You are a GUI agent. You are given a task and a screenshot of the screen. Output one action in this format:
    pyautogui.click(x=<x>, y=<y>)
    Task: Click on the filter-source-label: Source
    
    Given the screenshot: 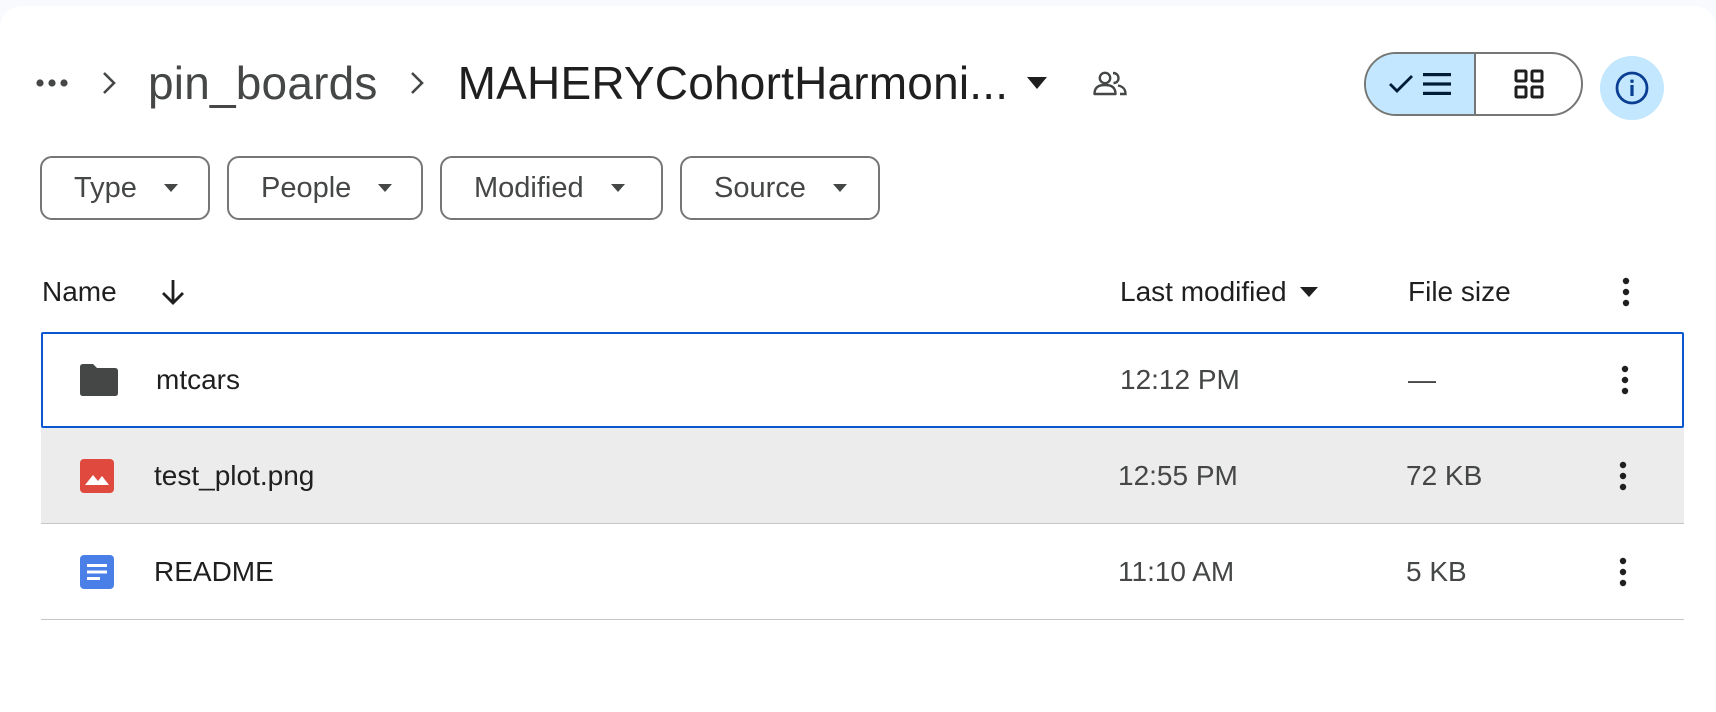 What is the action you would take?
    pyautogui.click(x=760, y=187)
    